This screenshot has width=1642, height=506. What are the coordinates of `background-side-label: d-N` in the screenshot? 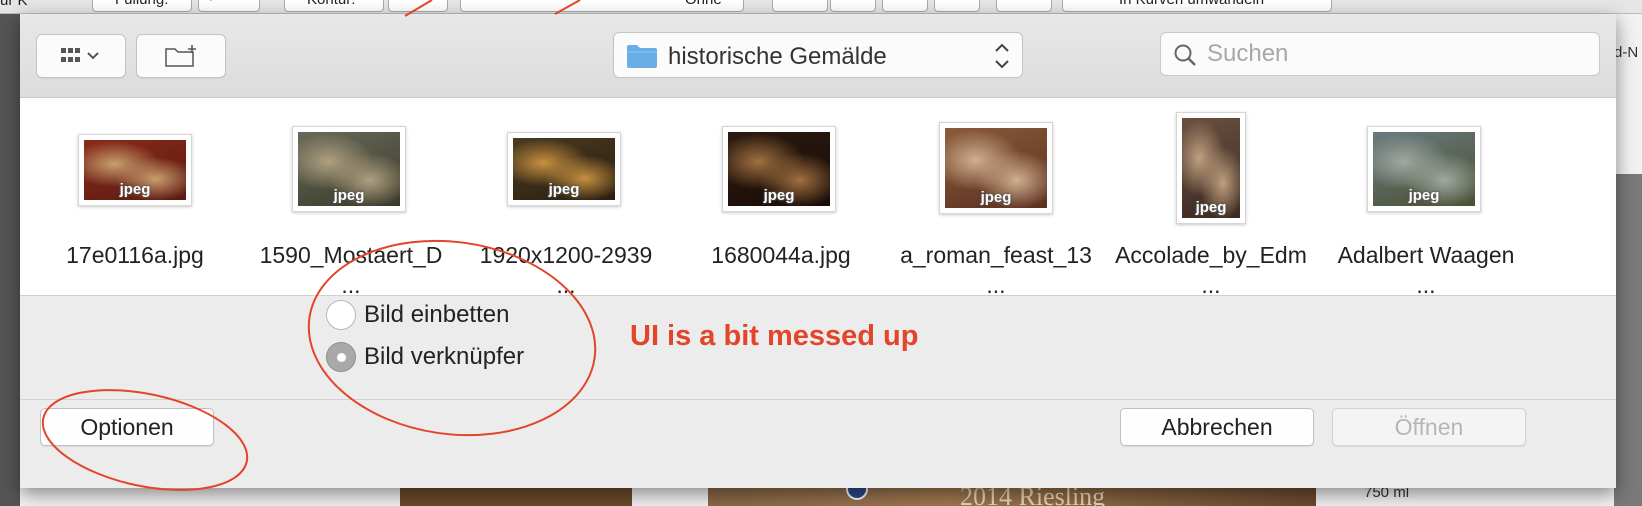 It's located at (1626, 52).